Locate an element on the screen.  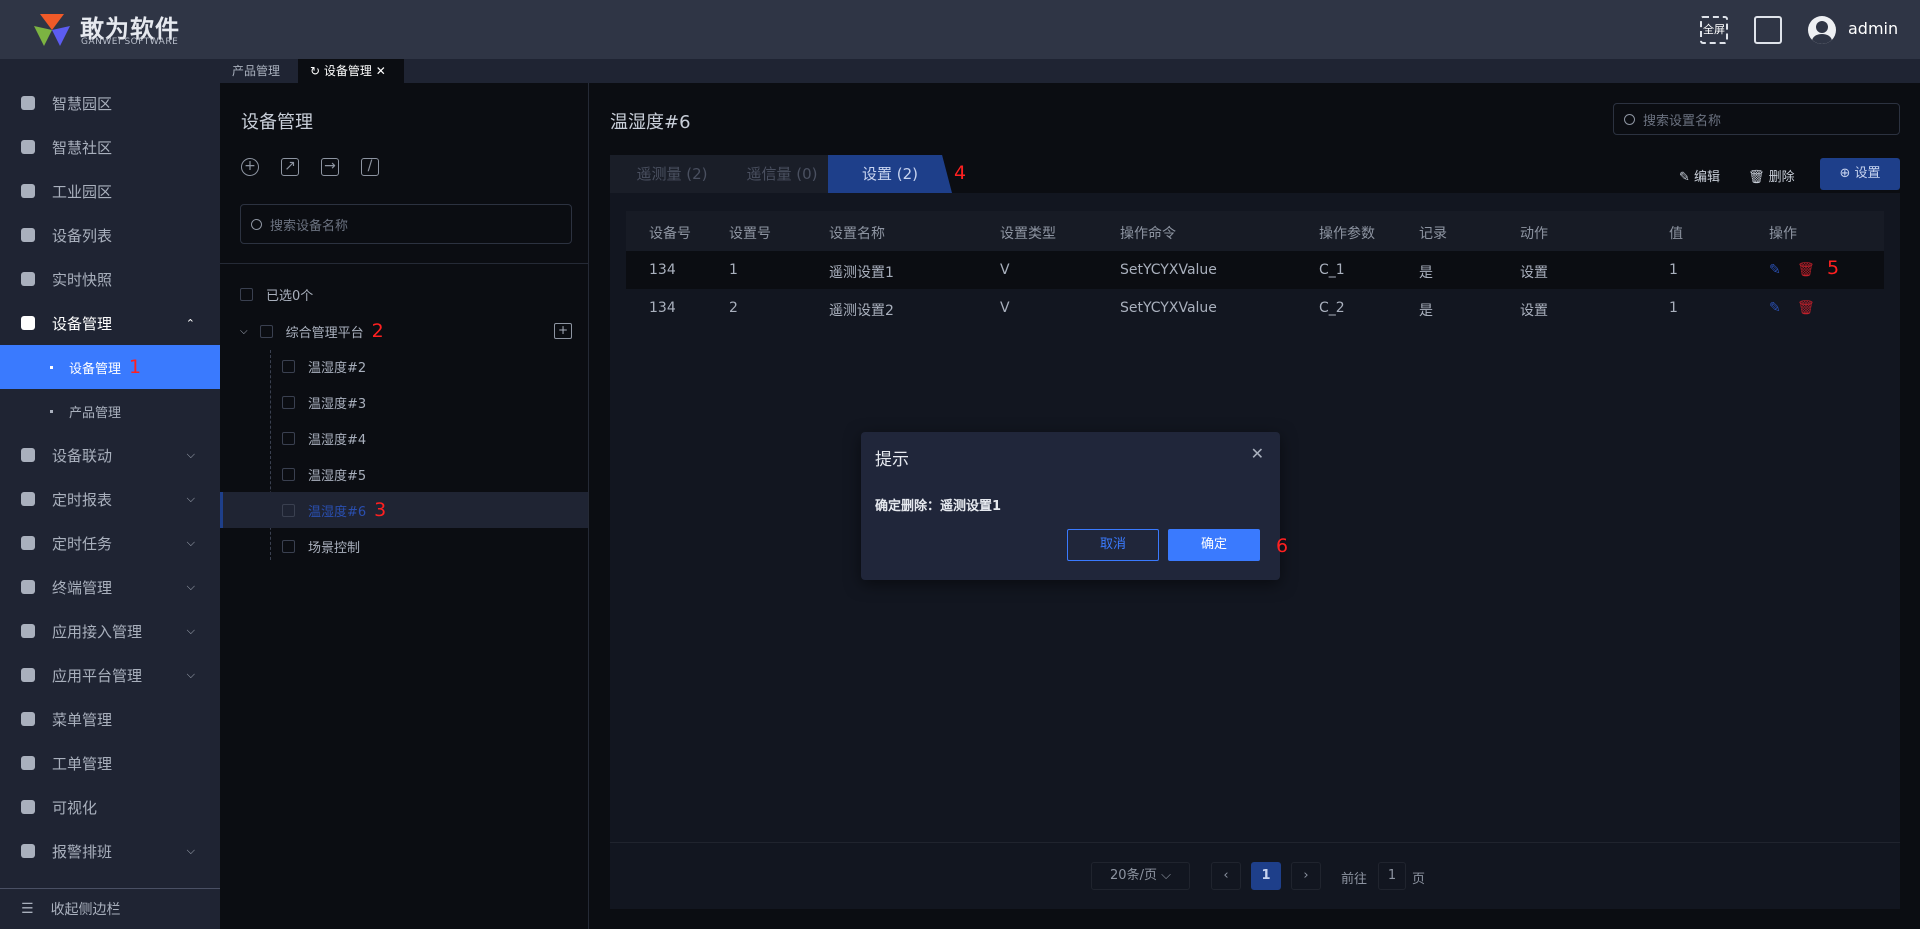
chart-icon is located at coordinates (28, 191).